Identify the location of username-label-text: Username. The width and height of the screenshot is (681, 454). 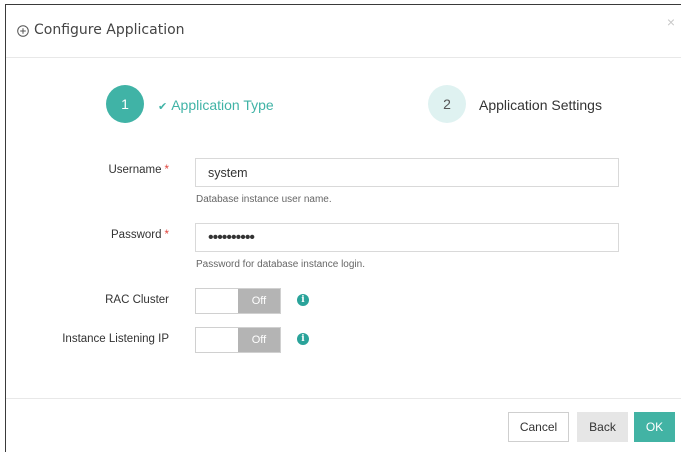
(135, 170).